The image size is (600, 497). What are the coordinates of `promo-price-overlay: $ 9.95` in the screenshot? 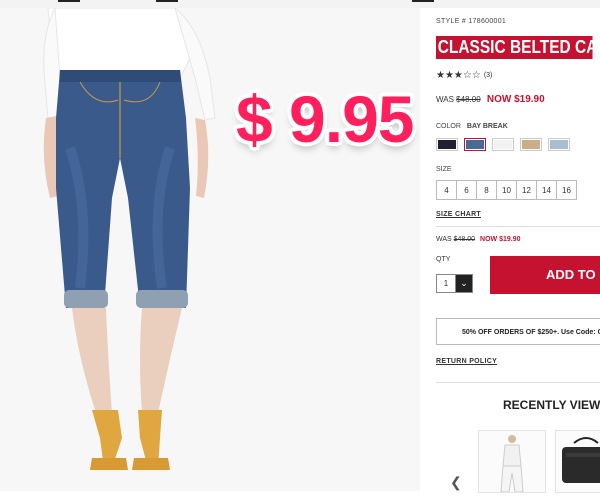 It's located at (325, 119).